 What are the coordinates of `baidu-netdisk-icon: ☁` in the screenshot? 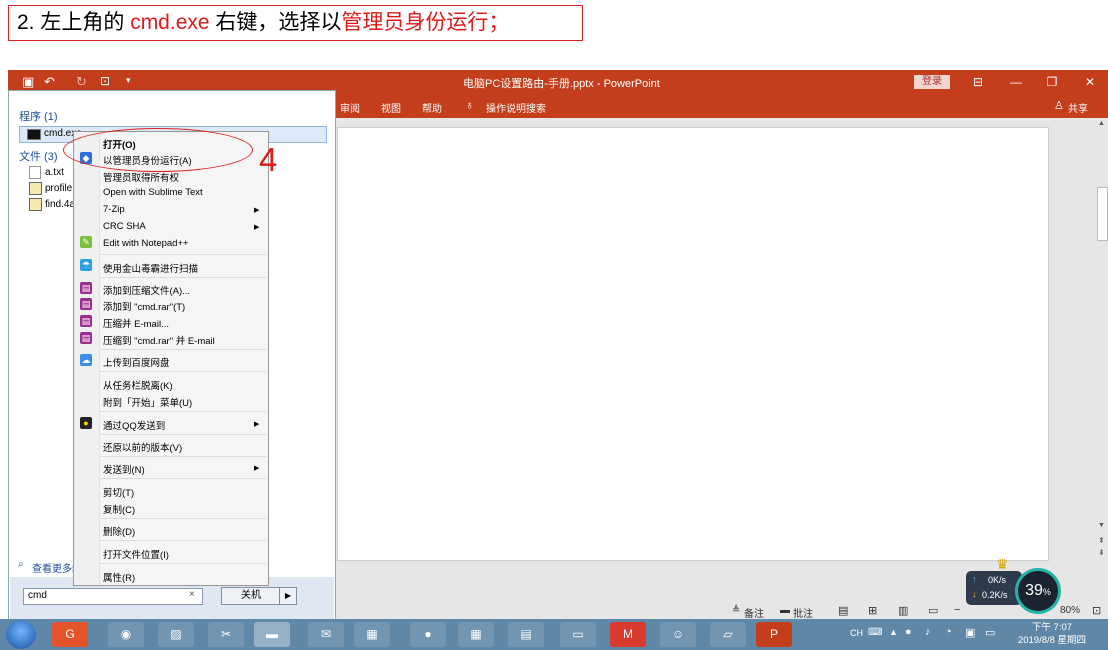 It's located at (86, 360).